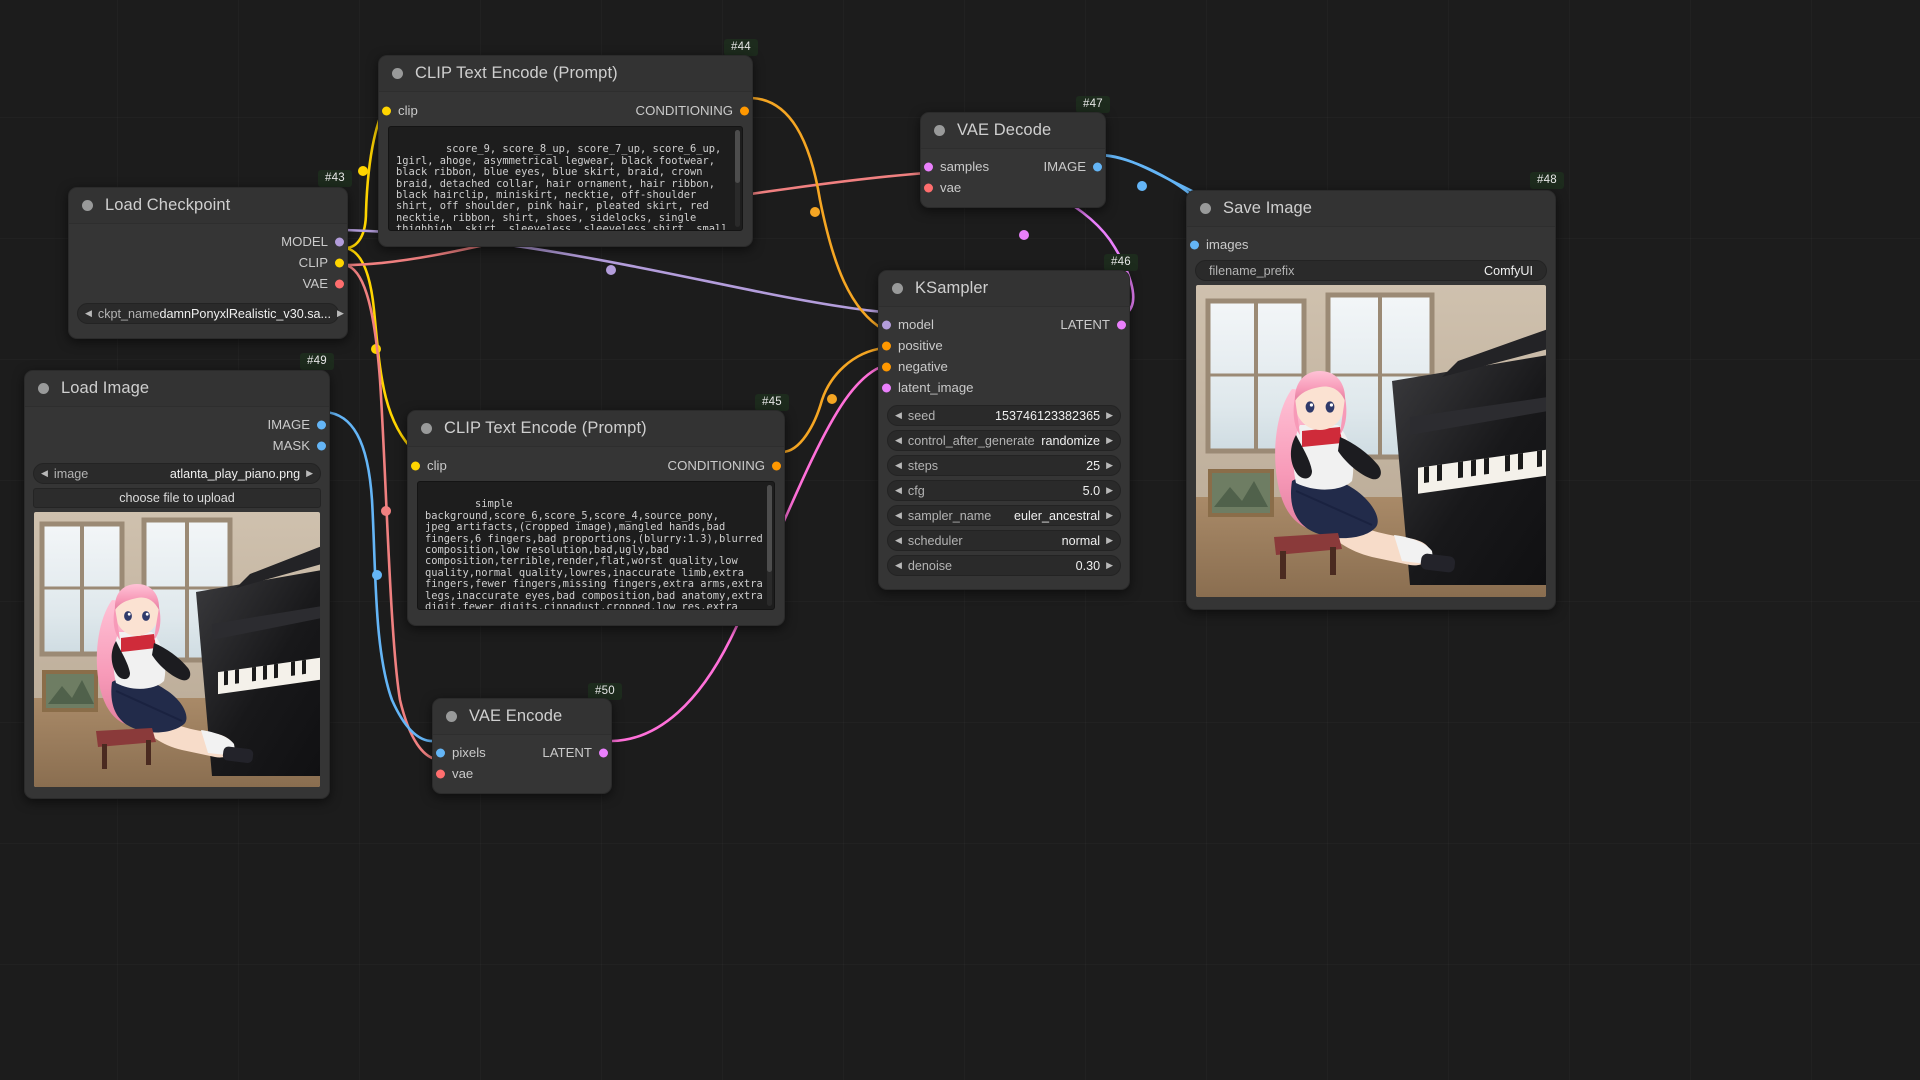 This screenshot has height=1080, width=1920. What do you see at coordinates (1013, 131) in the screenshot?
I see `node-title-bar: VAE Decode` at bounding box center [1013, 131].